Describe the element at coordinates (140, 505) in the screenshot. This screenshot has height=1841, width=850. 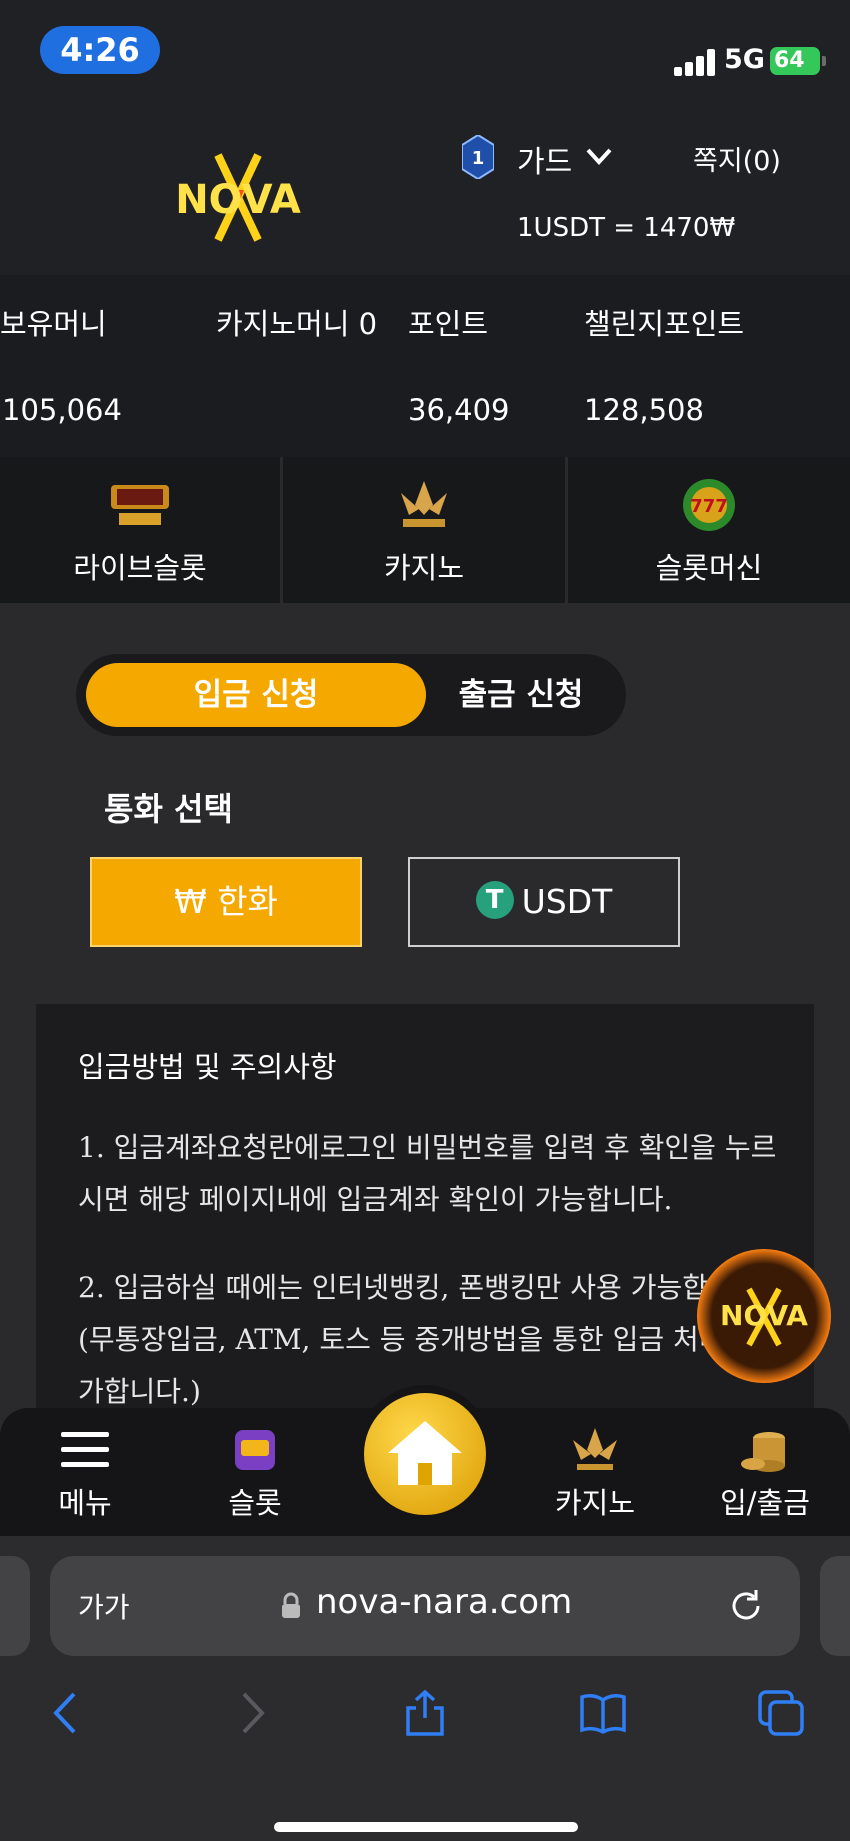
I see `live-slot-icon` at that location.